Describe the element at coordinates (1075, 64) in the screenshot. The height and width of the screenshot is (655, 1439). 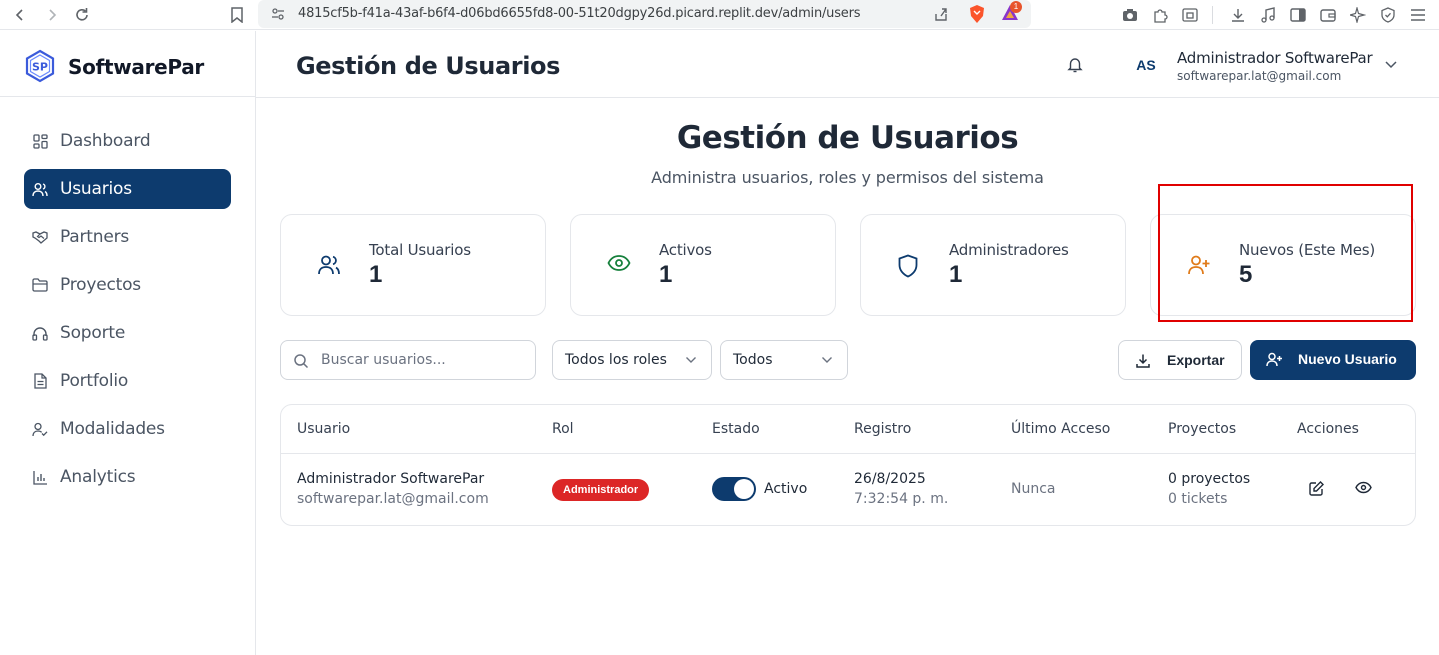
I see `notifications-bell-icon` at that location.